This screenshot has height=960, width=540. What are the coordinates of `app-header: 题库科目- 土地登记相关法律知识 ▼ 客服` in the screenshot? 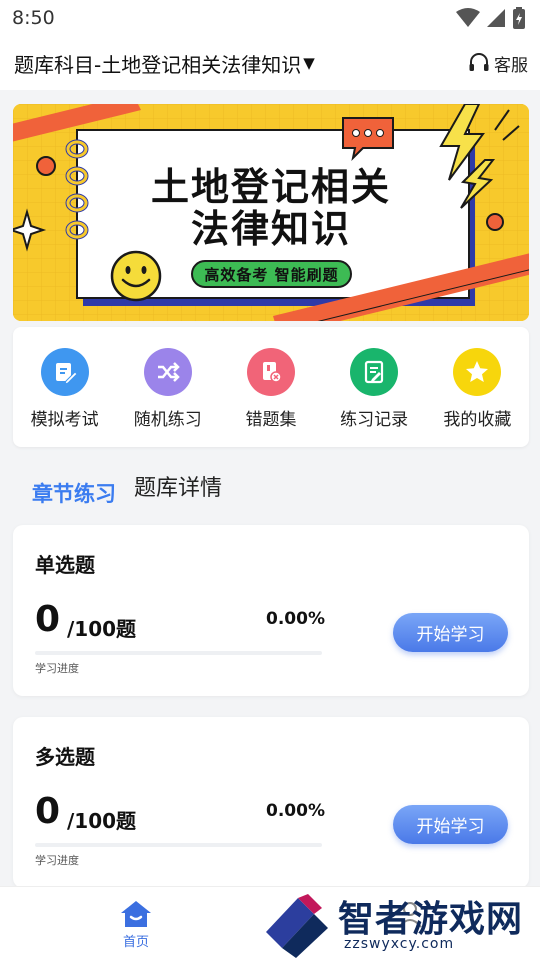 It's located at (270, 63).